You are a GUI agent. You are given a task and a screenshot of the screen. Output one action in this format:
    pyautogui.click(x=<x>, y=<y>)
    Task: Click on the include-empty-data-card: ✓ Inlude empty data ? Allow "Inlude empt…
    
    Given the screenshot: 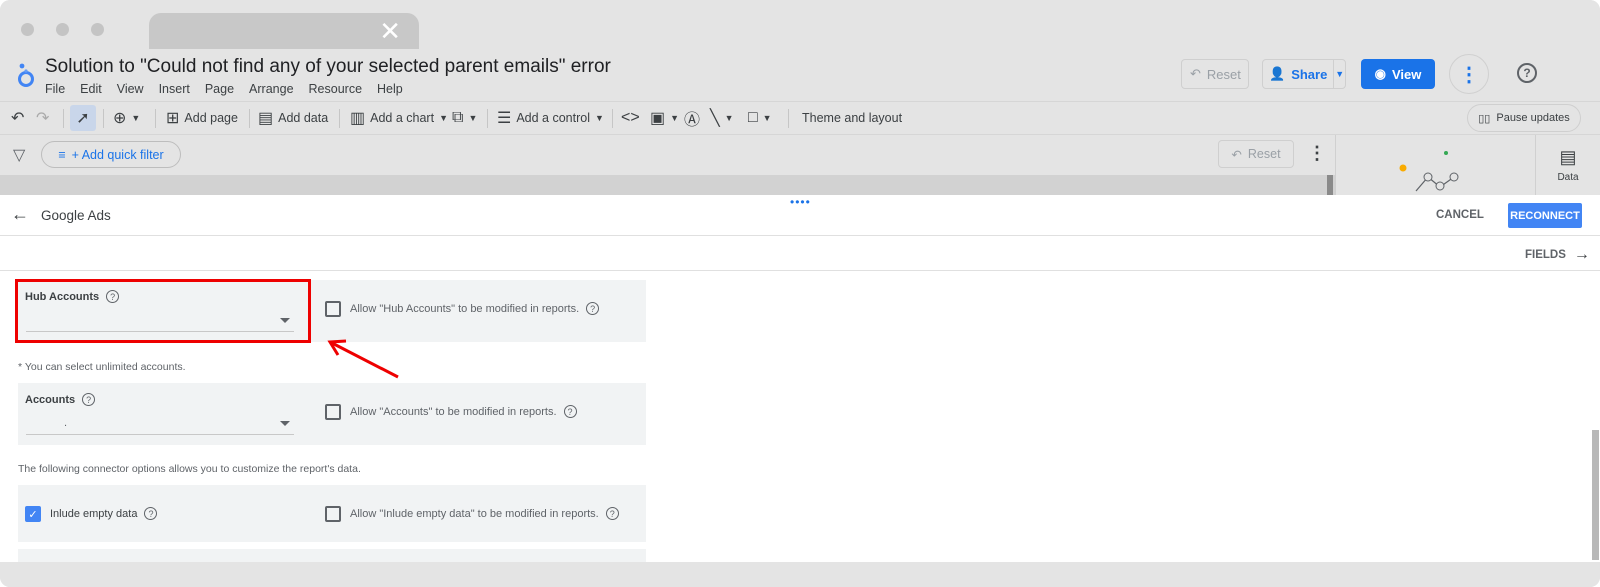 What is the action you would take?
    pyautogui.click(x=332, y=513)
    